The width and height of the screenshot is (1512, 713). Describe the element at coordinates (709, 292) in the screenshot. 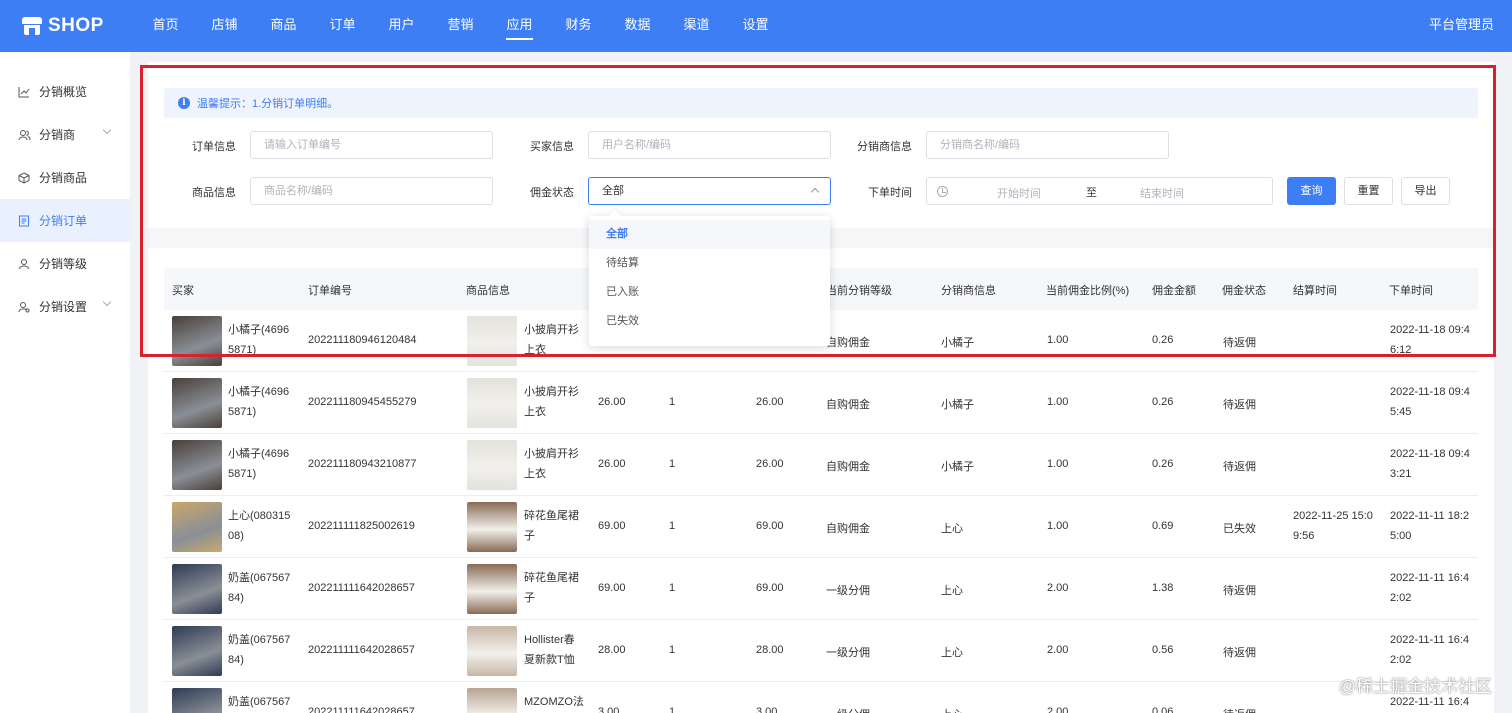

I see `dropdown-option-credited: 已入账` at that location.